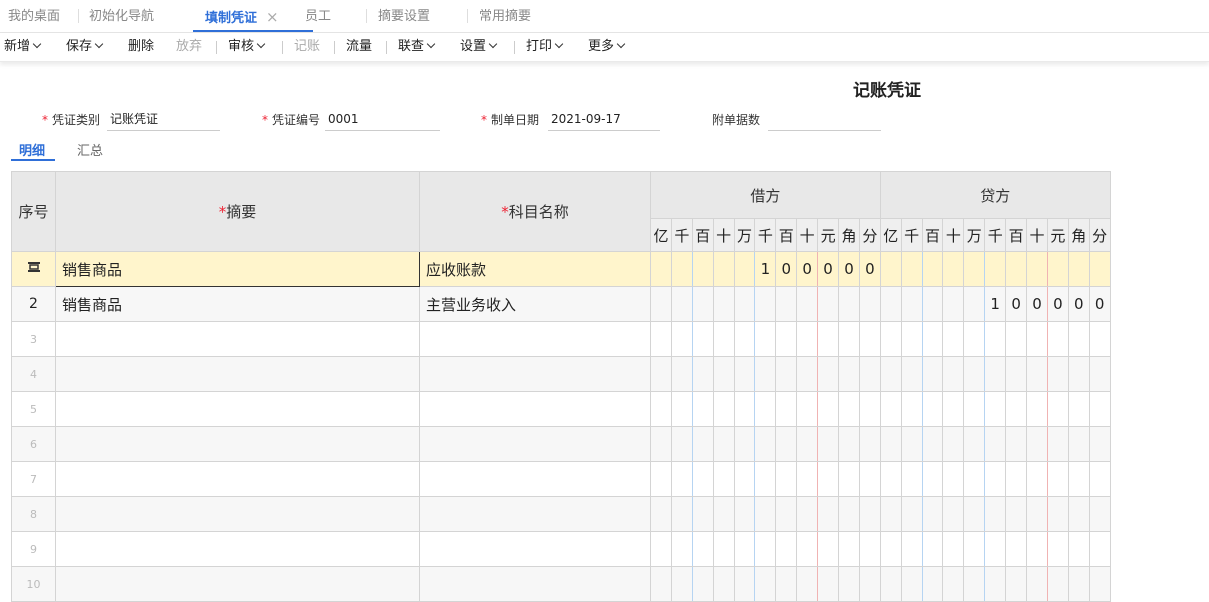  I want to click on tab-desktop: 我的桌面, so click(34, 16).